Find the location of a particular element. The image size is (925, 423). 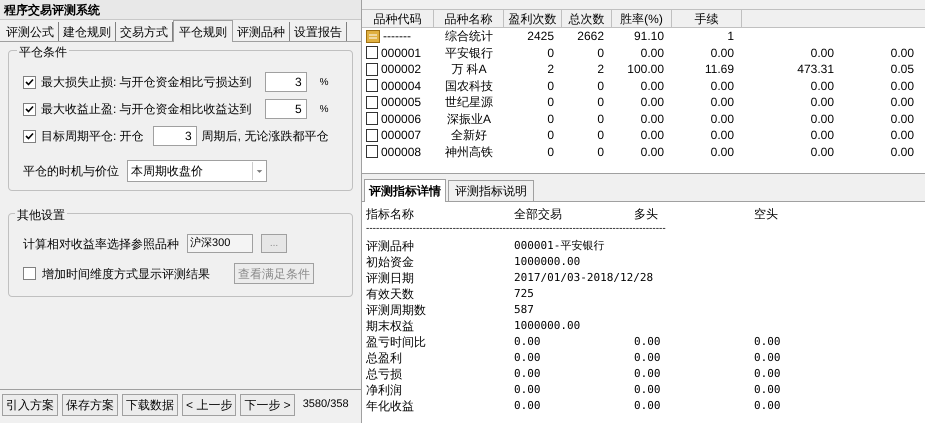

table-cell-text: 000007 is located at coordinates (401, 135).